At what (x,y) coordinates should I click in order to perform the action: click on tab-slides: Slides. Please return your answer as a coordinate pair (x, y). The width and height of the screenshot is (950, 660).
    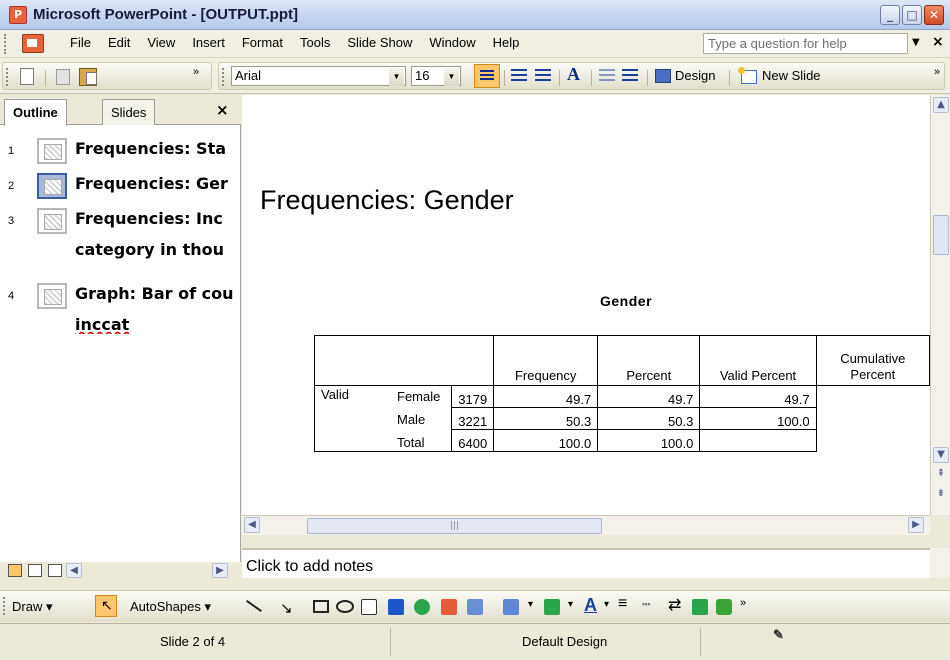
    Looking at the image, I should click on (129, 112).